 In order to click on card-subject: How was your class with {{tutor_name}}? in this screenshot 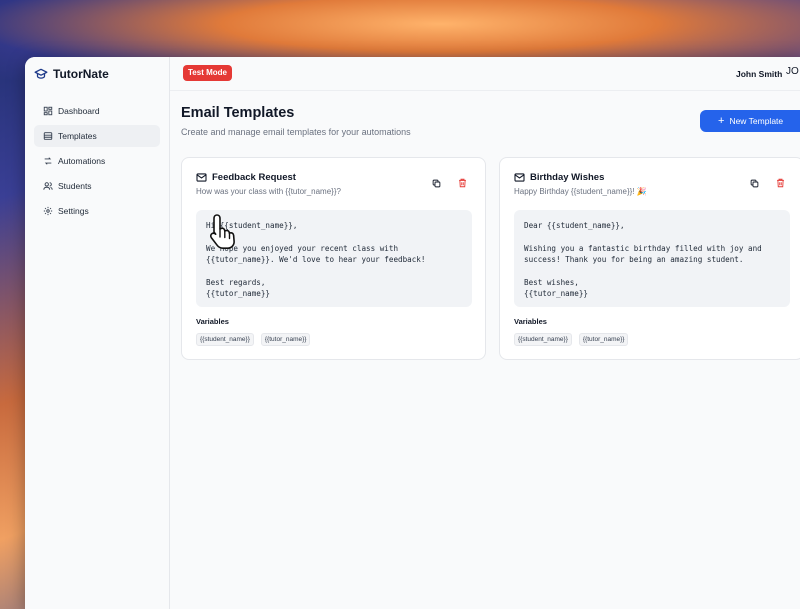, I will do `click(268, 191)`.